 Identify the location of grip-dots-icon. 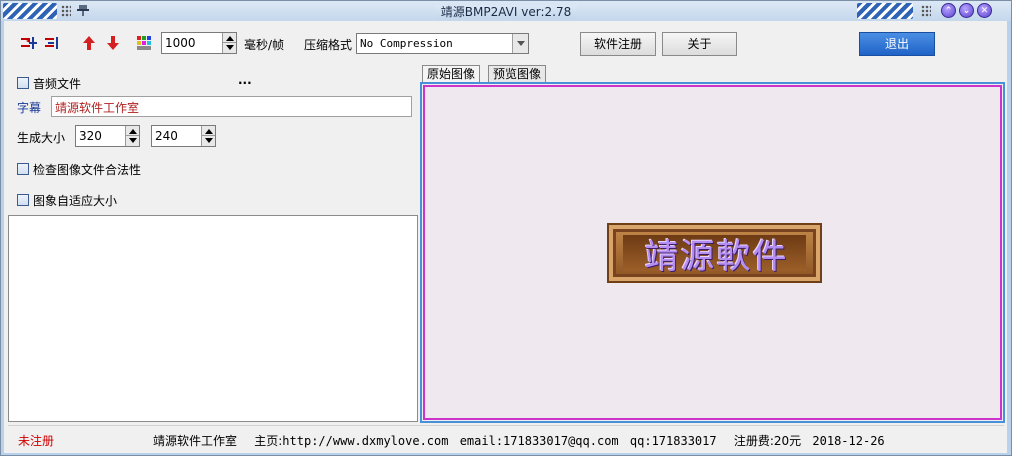
(926, 11).